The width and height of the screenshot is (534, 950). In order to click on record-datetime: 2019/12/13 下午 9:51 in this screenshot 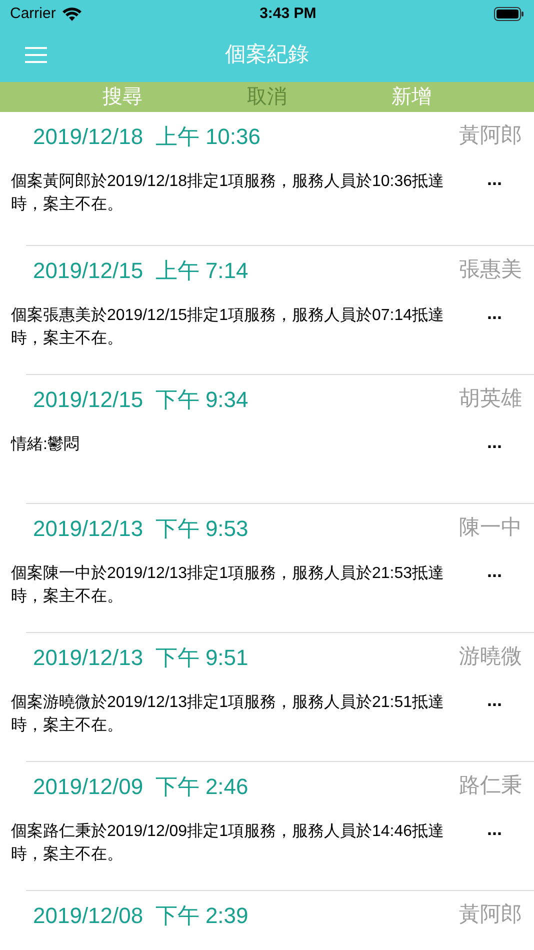, I will do `click(140, 658)`.